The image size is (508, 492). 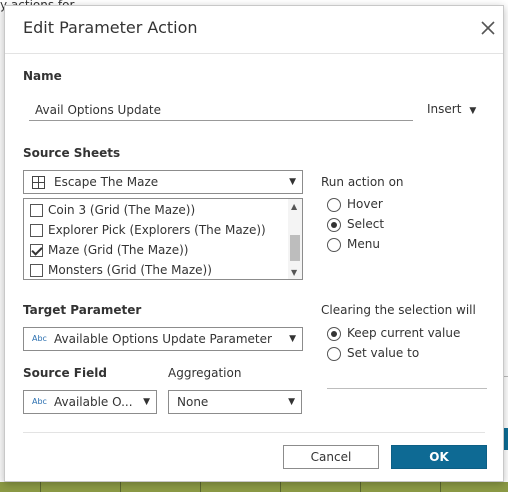 What do you see at coordinates (65, 373) in the screenshot?
I see `source-field-label: Source Field` at bounding box center [65, 373].